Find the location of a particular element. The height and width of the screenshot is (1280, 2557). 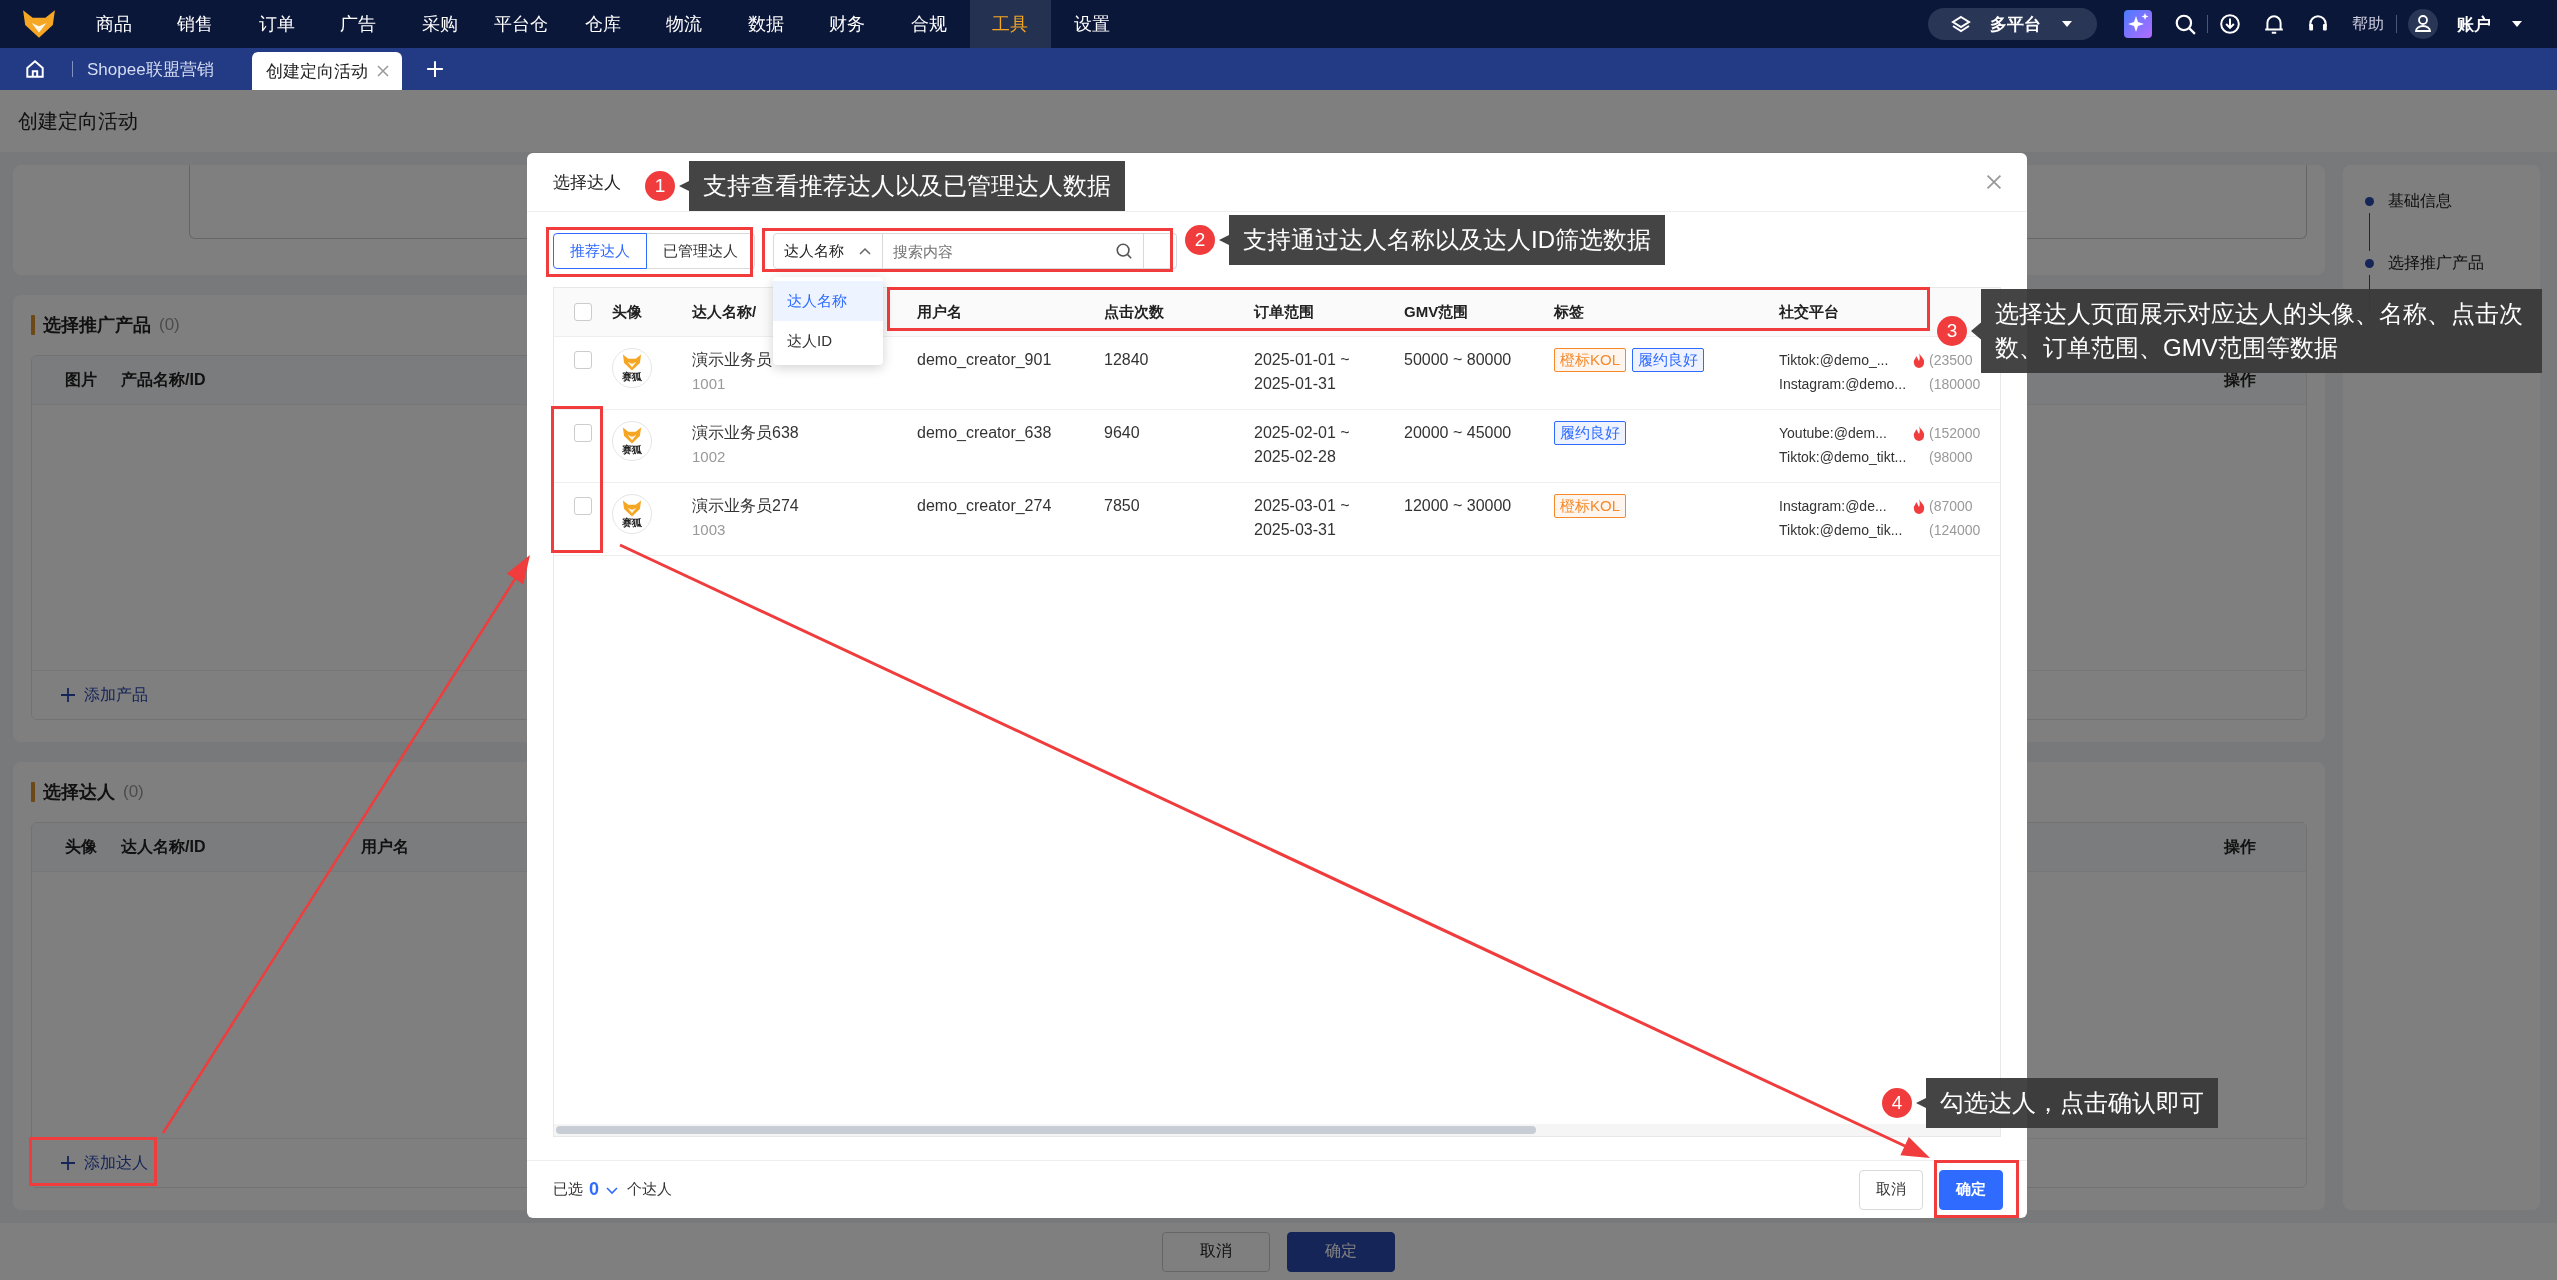

column-header: 标签 is located at coordinates (1569, 312).